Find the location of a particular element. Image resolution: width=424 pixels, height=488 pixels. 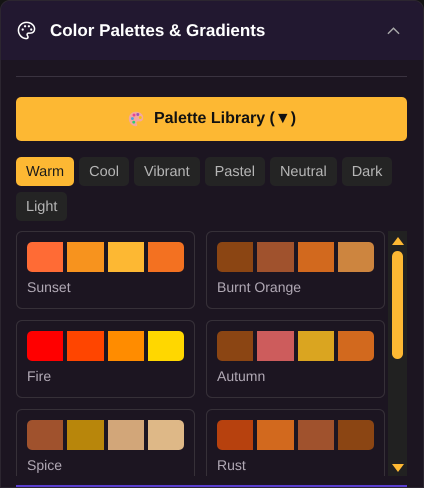

palette-card: Burnt Orange is located at coordinates (295, 270).